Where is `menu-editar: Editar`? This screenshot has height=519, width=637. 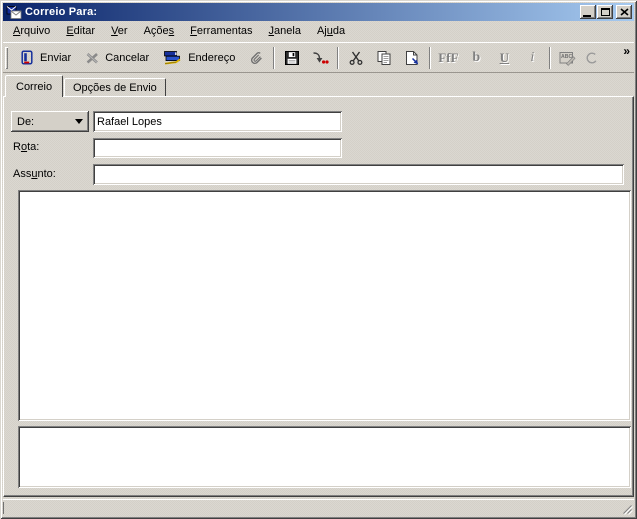
menu-editar: Editar is located at coordinates (80, 31).